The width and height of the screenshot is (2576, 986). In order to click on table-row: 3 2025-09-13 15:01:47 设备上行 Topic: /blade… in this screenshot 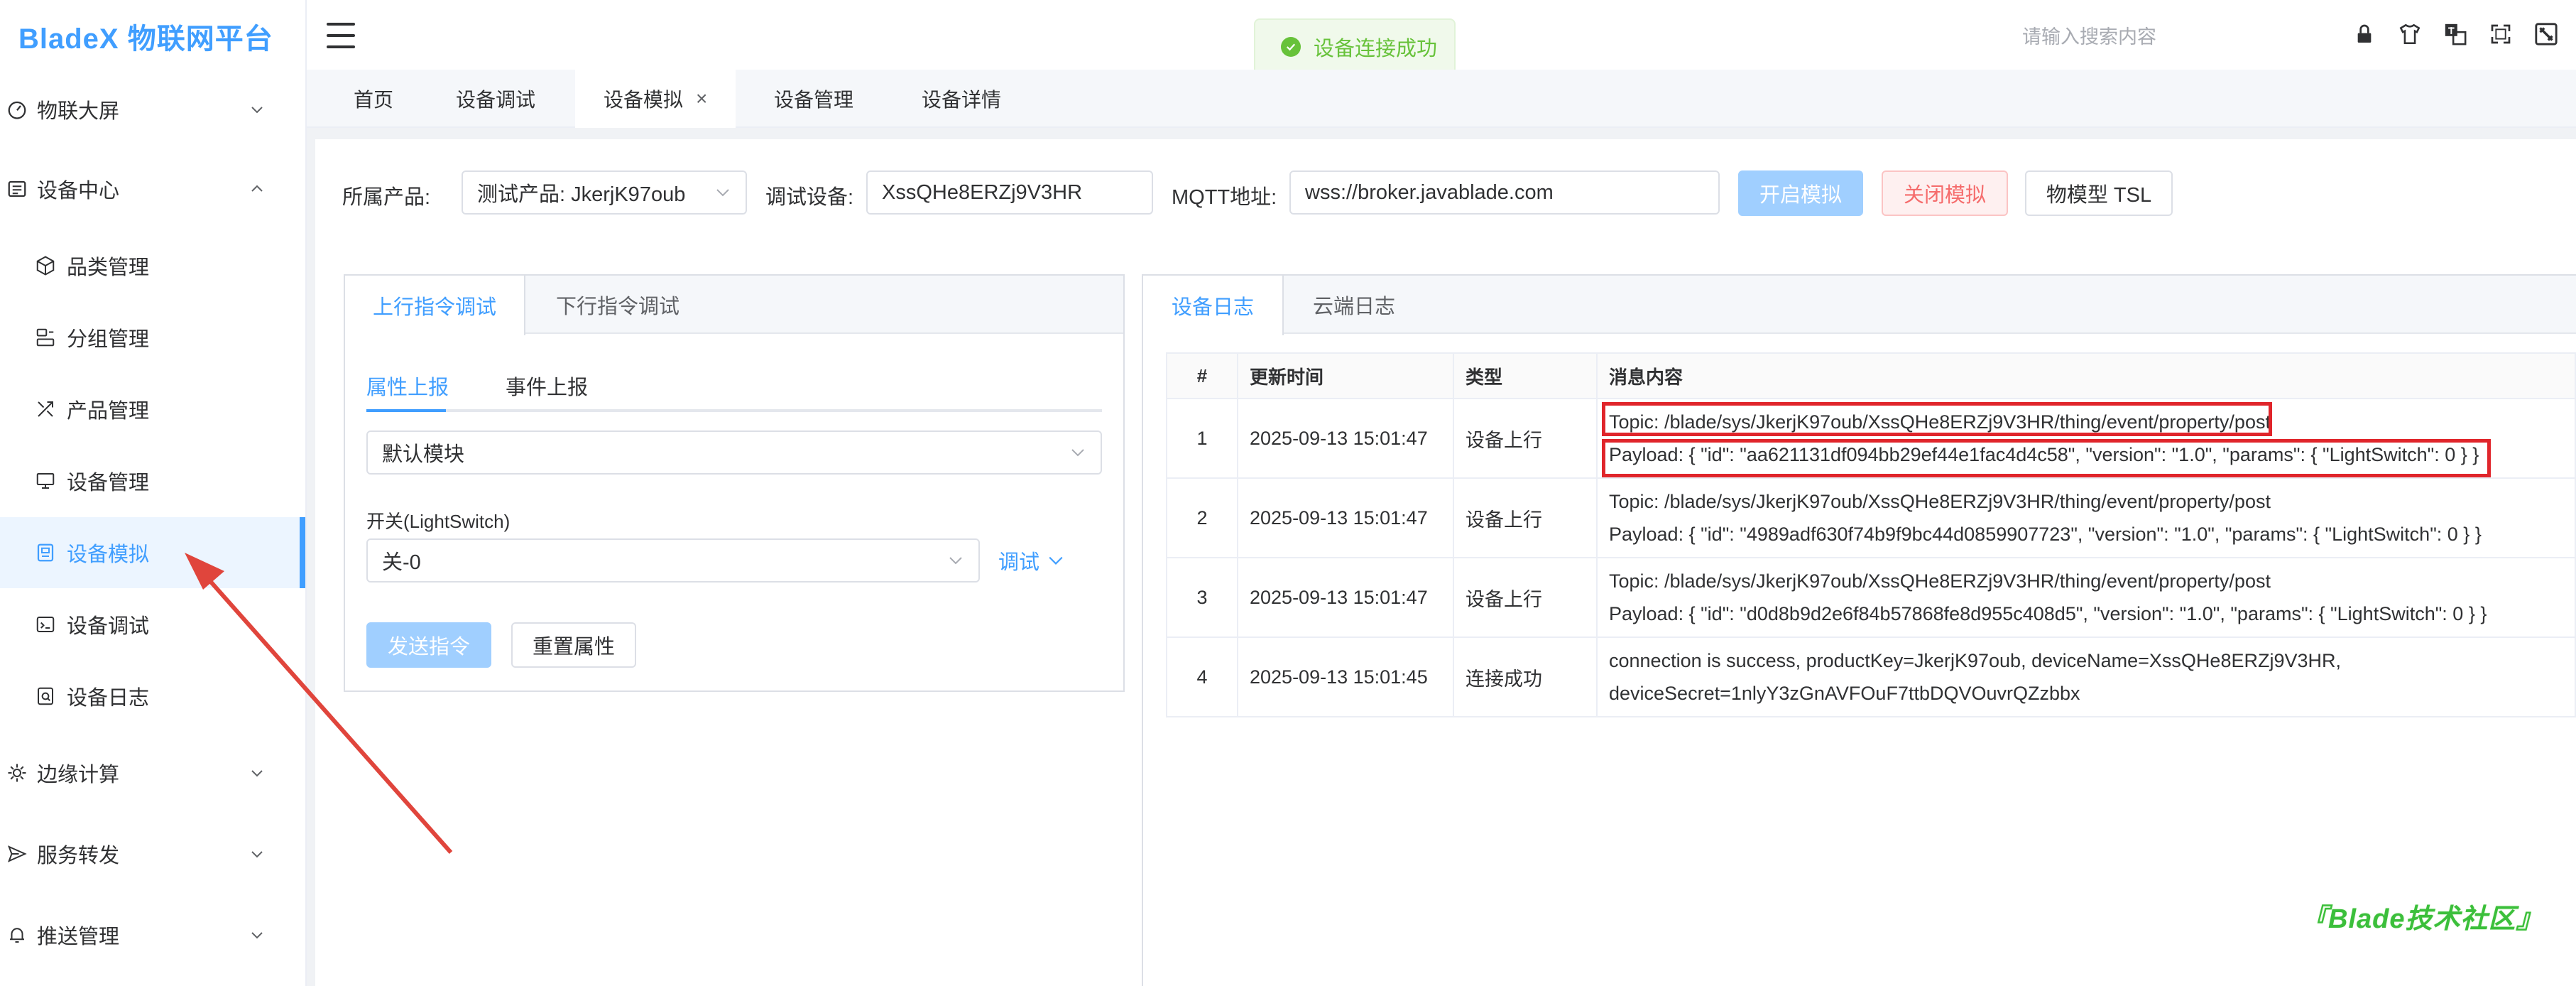, I will do `click(1871, 597)`.